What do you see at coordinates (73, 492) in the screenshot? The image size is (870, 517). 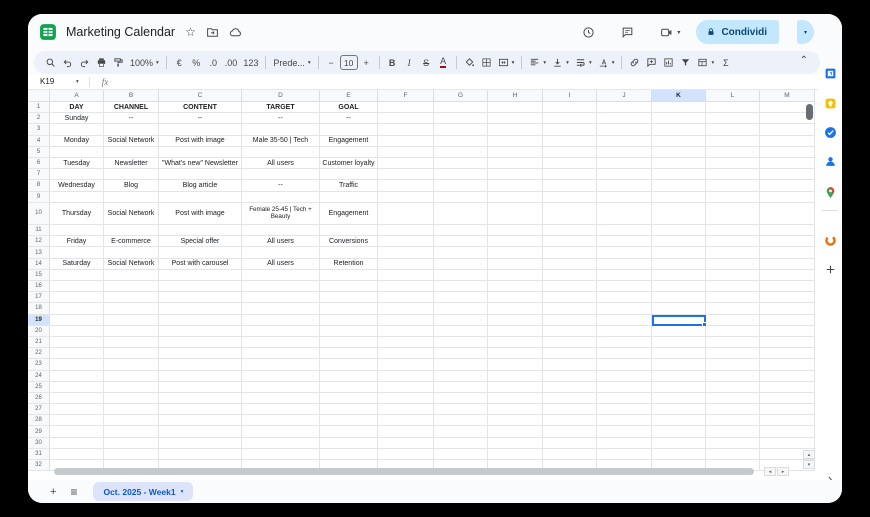 I see `all-sheets-icon: ≡` at bounding box center [73, 492].